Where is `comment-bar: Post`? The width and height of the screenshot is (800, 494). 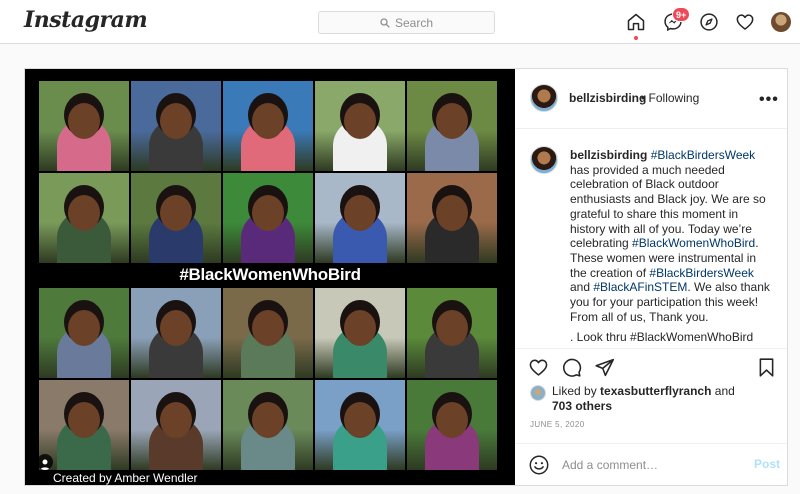
comment-bar: Post is located at coordinates (651, 464).